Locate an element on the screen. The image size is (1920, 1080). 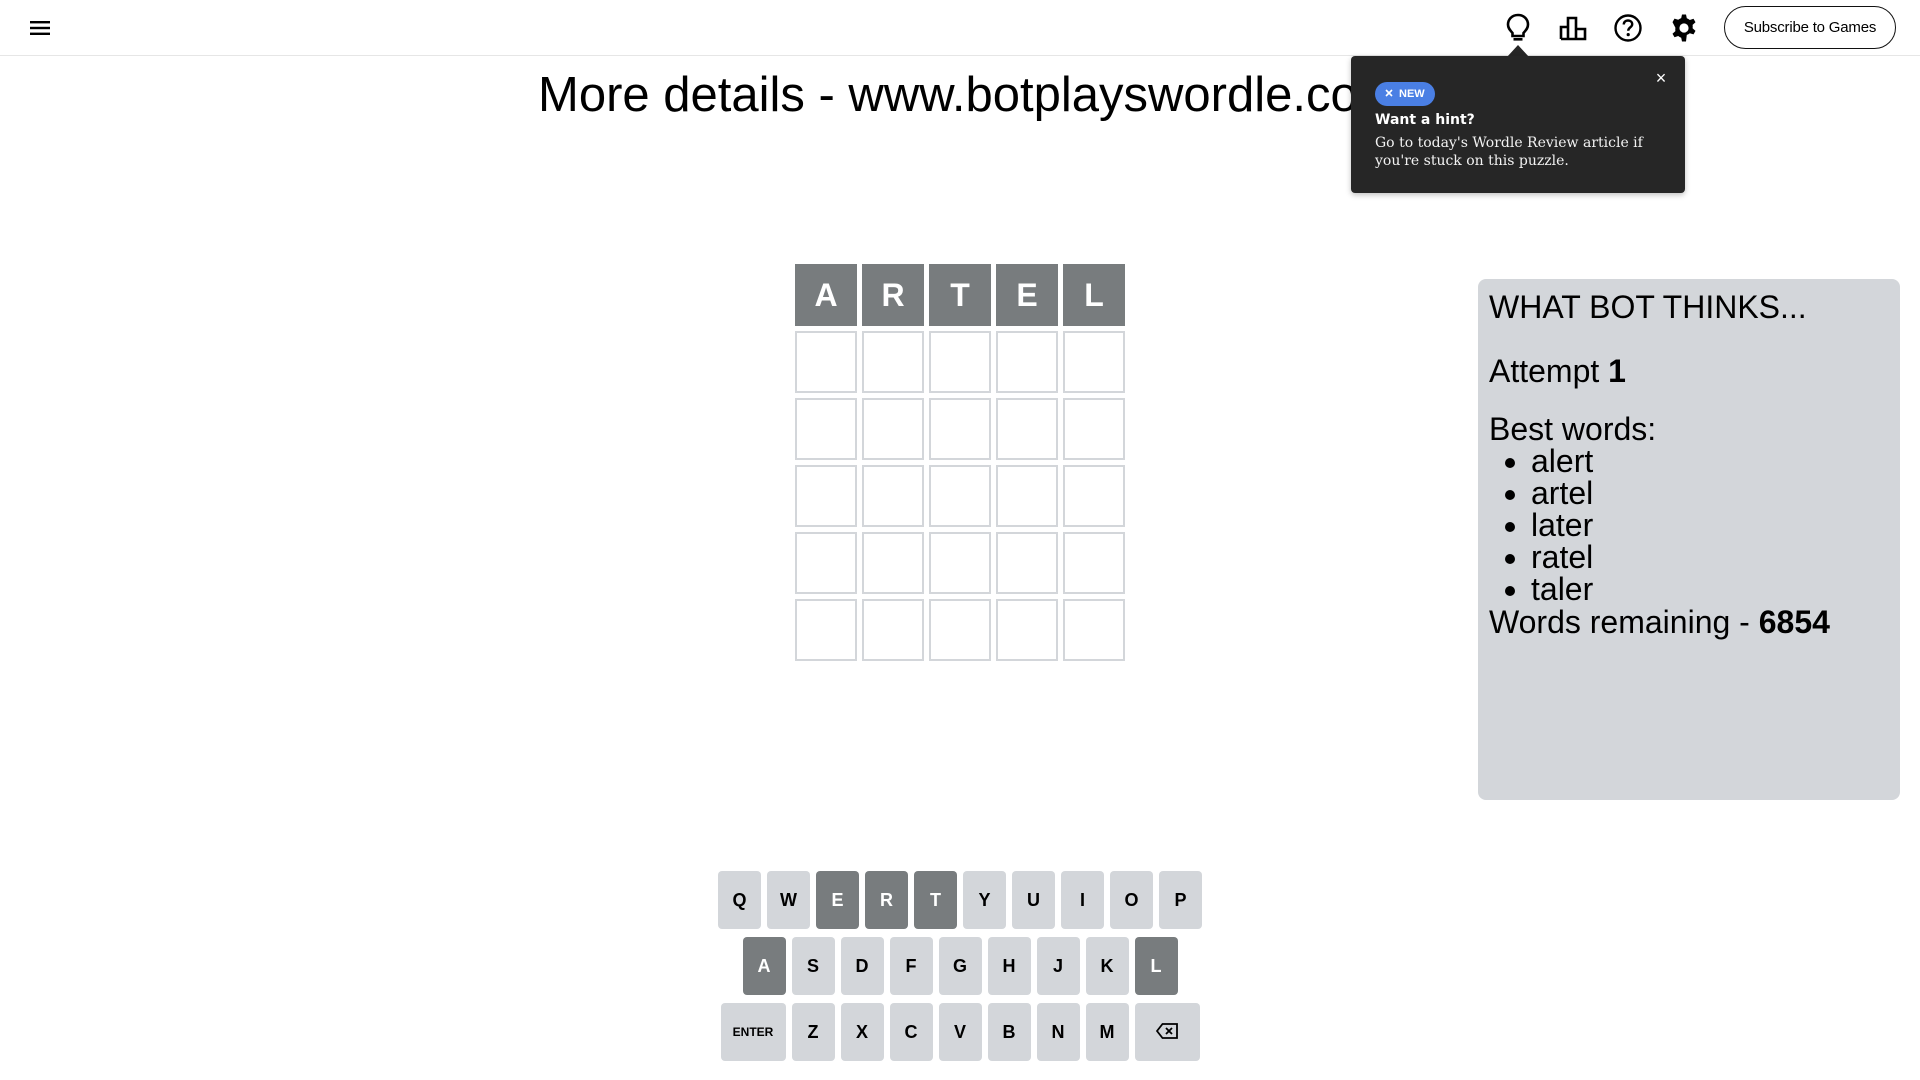
keyboard-row: ASDFGHJKL is located at coordinates (960, 966).